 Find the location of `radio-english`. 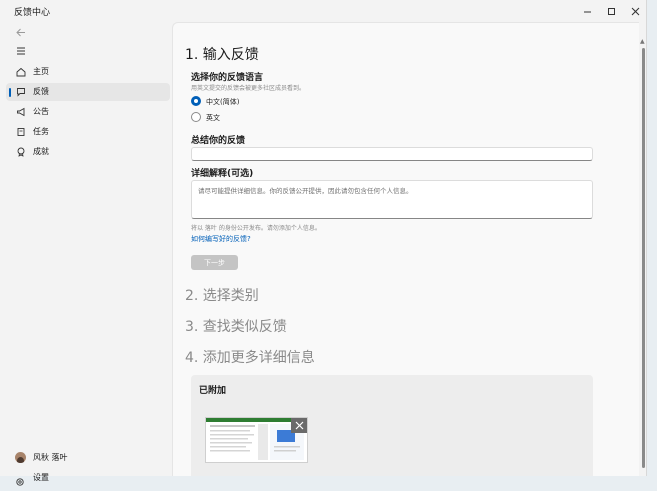

radio-english is located at coordinates (196, 117).